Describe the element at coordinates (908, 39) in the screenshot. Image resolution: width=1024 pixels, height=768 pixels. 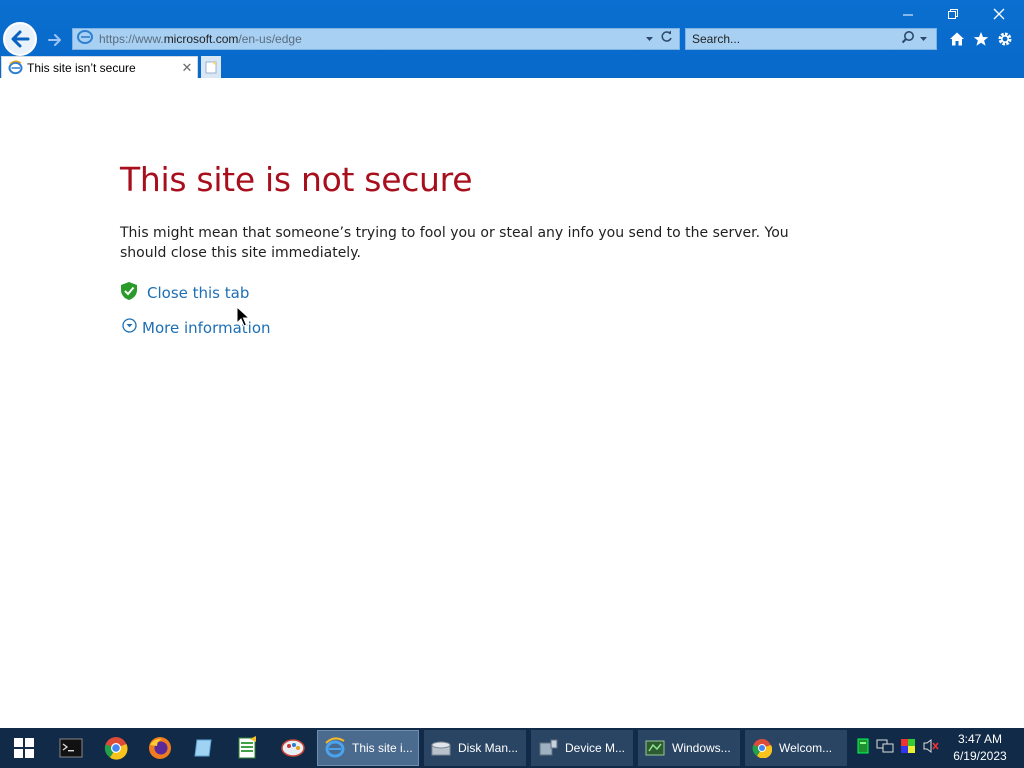
I see `search-icon` at that location.